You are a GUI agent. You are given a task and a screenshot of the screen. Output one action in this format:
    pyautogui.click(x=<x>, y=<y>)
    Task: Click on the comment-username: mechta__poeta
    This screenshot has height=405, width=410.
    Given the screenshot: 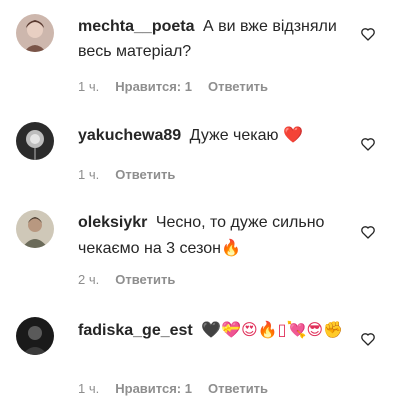 What is the action you would take?
    pyautogui.click(x=136, y=26)
    